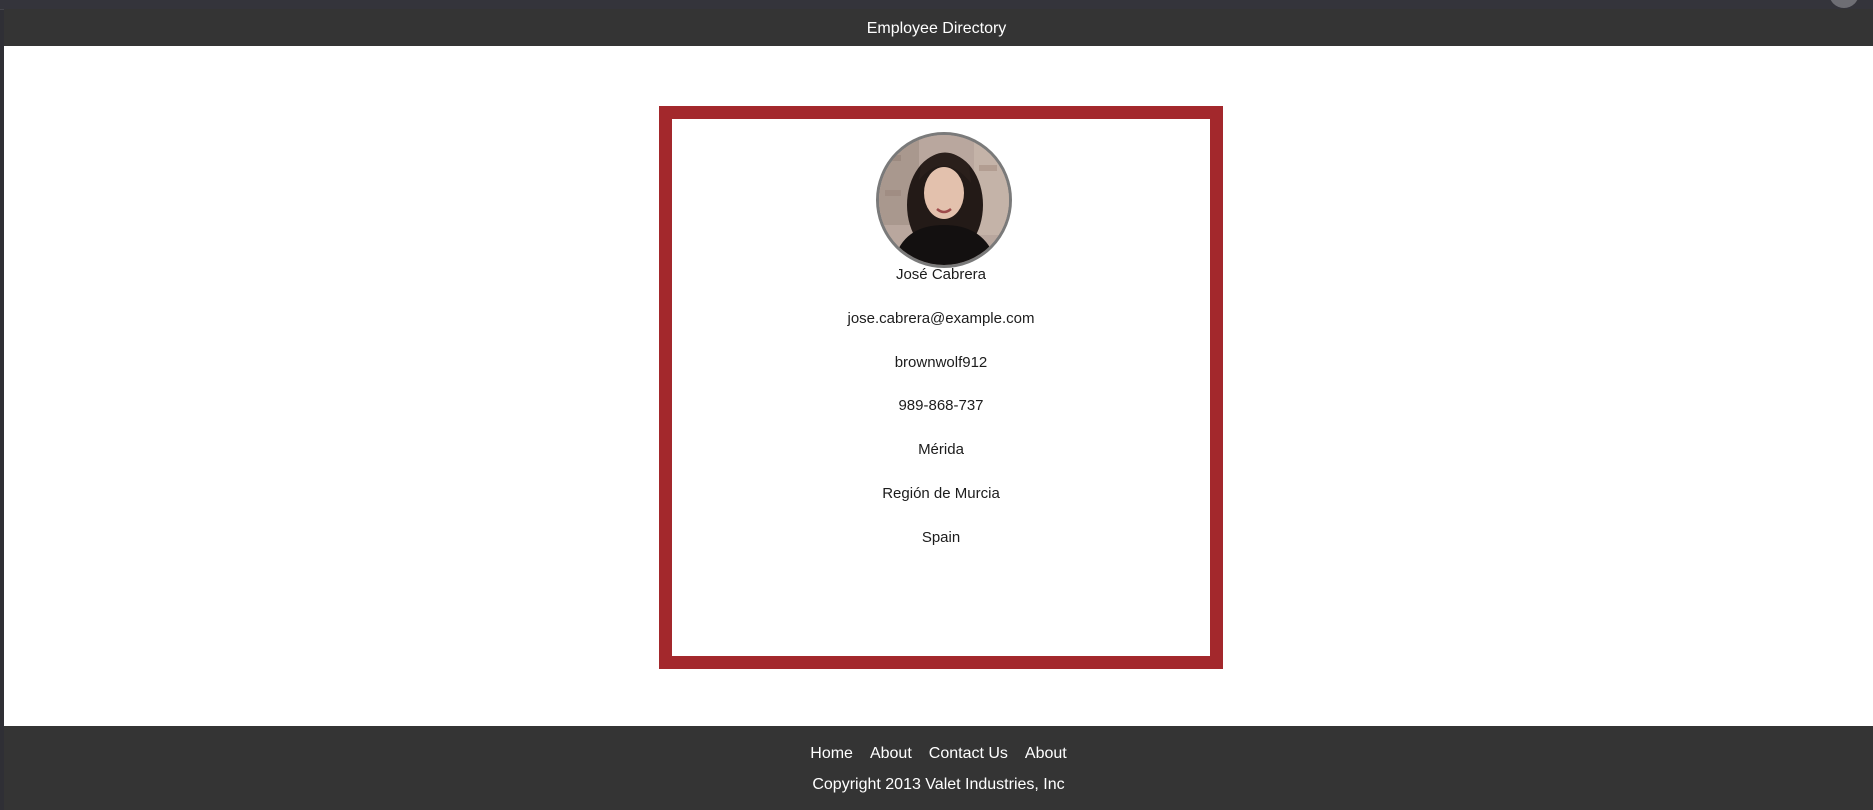 The height and width of the screenshot is (810, 1873). I want to click on employee-region: Región de Murcia, so click(941, 493).